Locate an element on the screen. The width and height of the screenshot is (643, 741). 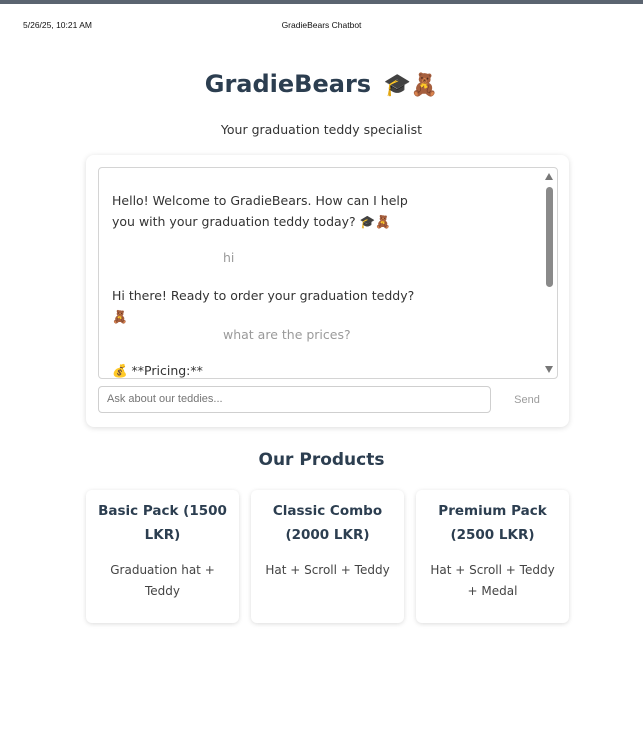
scrollbar-thumb is located at coordinates (549, 237).